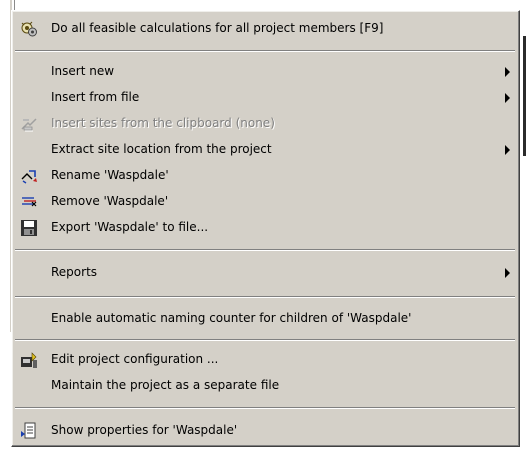 The height and width of the screenshot is (449, 526). I want to click on floppy-disk-icon, so click(29, 228).